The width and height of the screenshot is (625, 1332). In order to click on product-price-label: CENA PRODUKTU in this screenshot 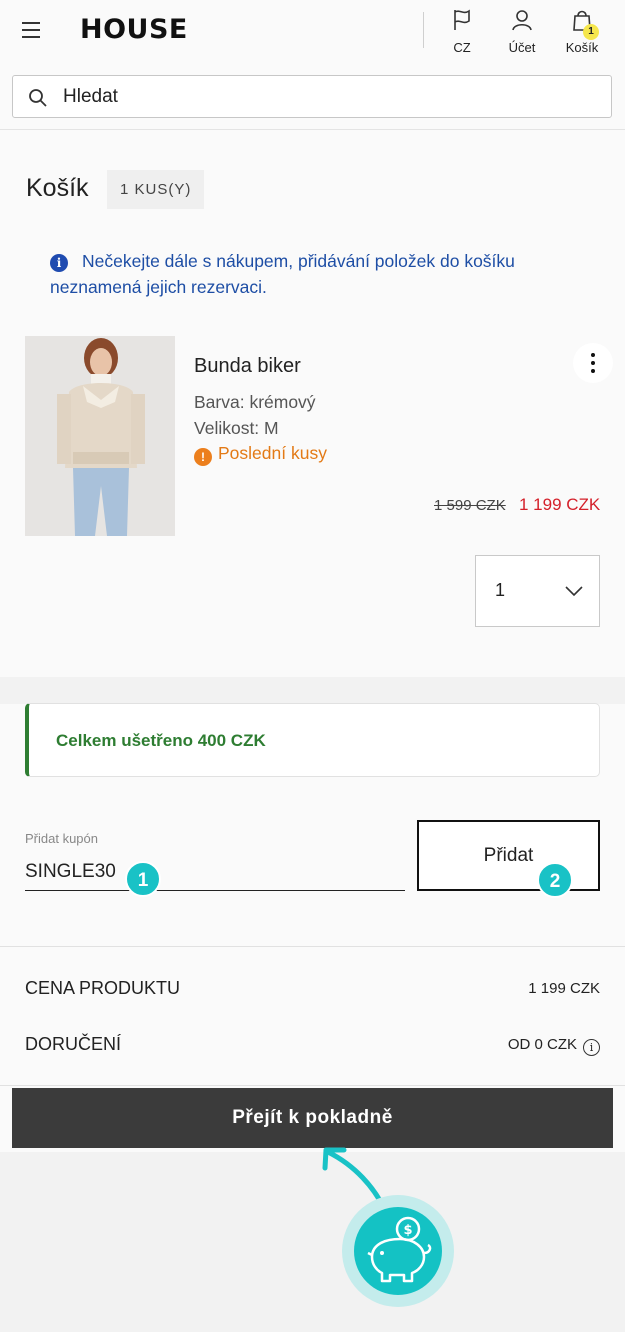, I will do `click(103, 988)`.